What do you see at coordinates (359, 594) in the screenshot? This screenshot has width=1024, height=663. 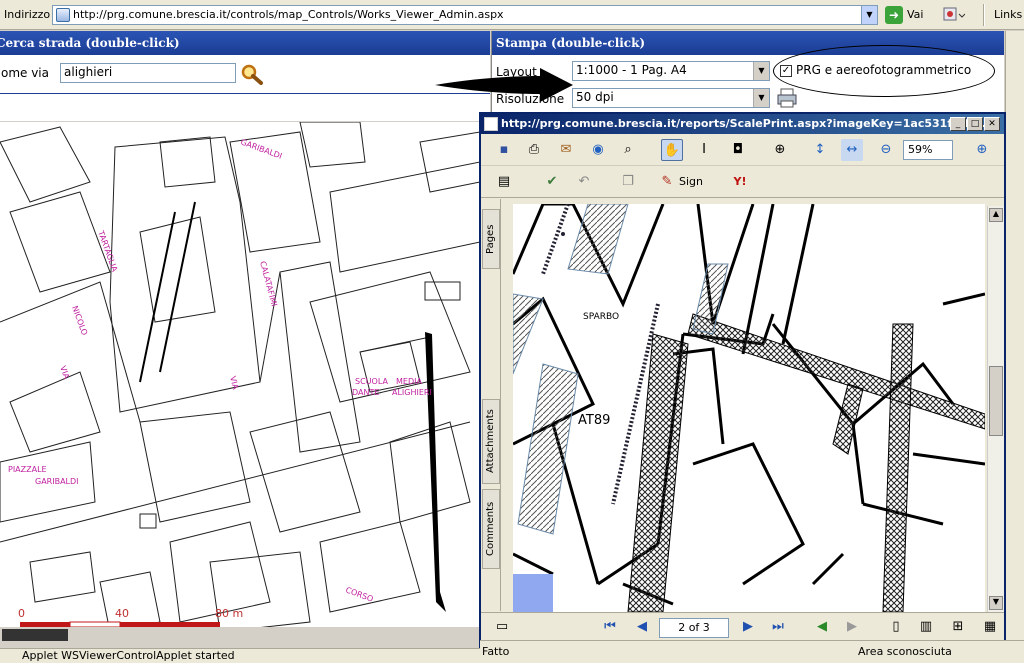 I see `map-label: CORSO` at bounding box center [359, 594].